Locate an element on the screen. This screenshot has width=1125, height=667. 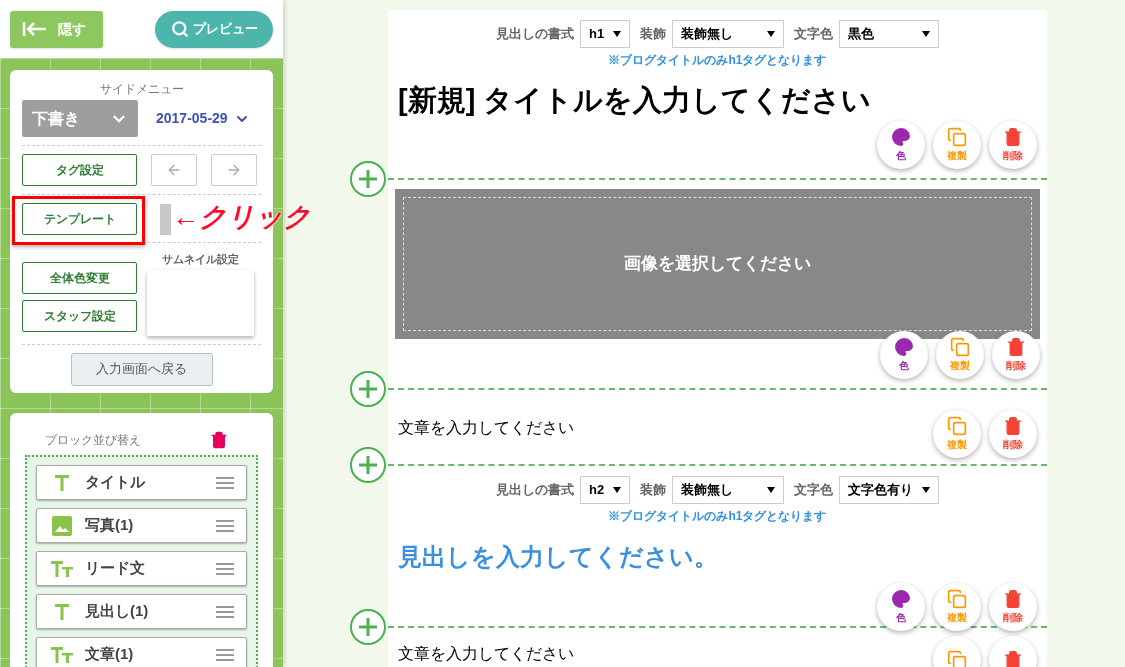
side-menu-title: サイドメニュー is located at coordinates (141, 89).